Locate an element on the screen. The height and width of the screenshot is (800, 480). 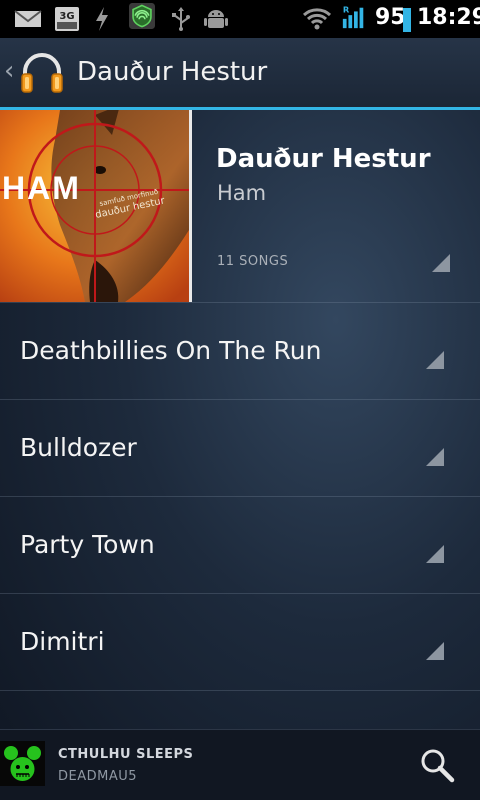
android-icon is located at coordinates (216, 19).